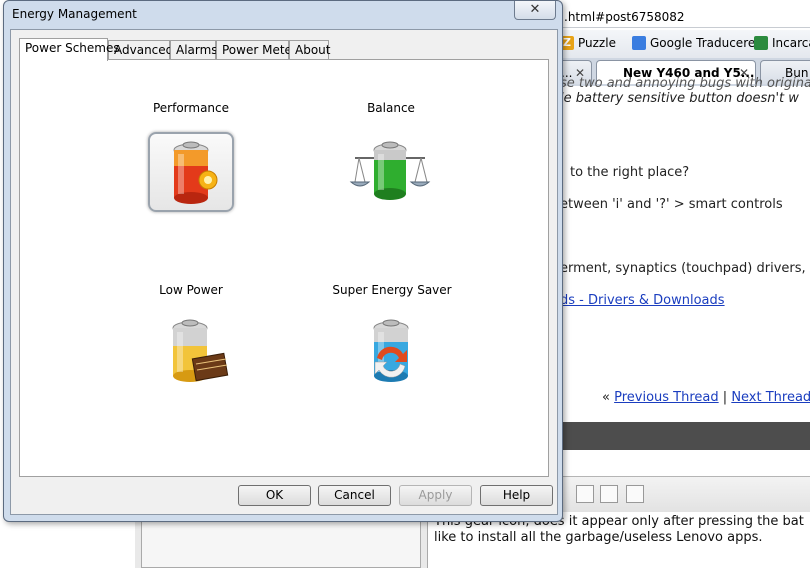  What do you see at coordinates (791, 43) in the screenshot?
I see `bookmark-label: Incarca` at bounding box center [791, 43].